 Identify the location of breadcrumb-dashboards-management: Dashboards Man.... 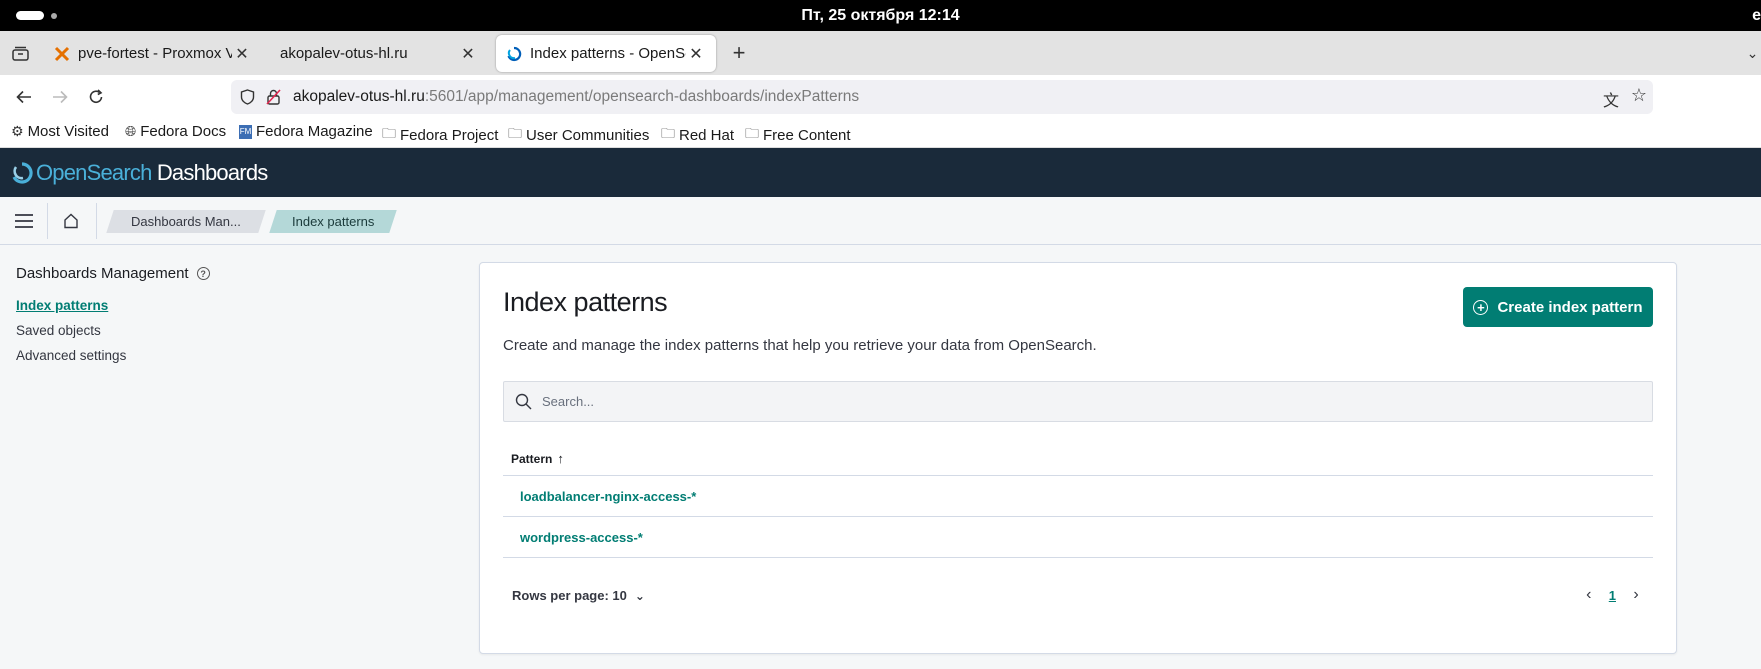
(186, 221).